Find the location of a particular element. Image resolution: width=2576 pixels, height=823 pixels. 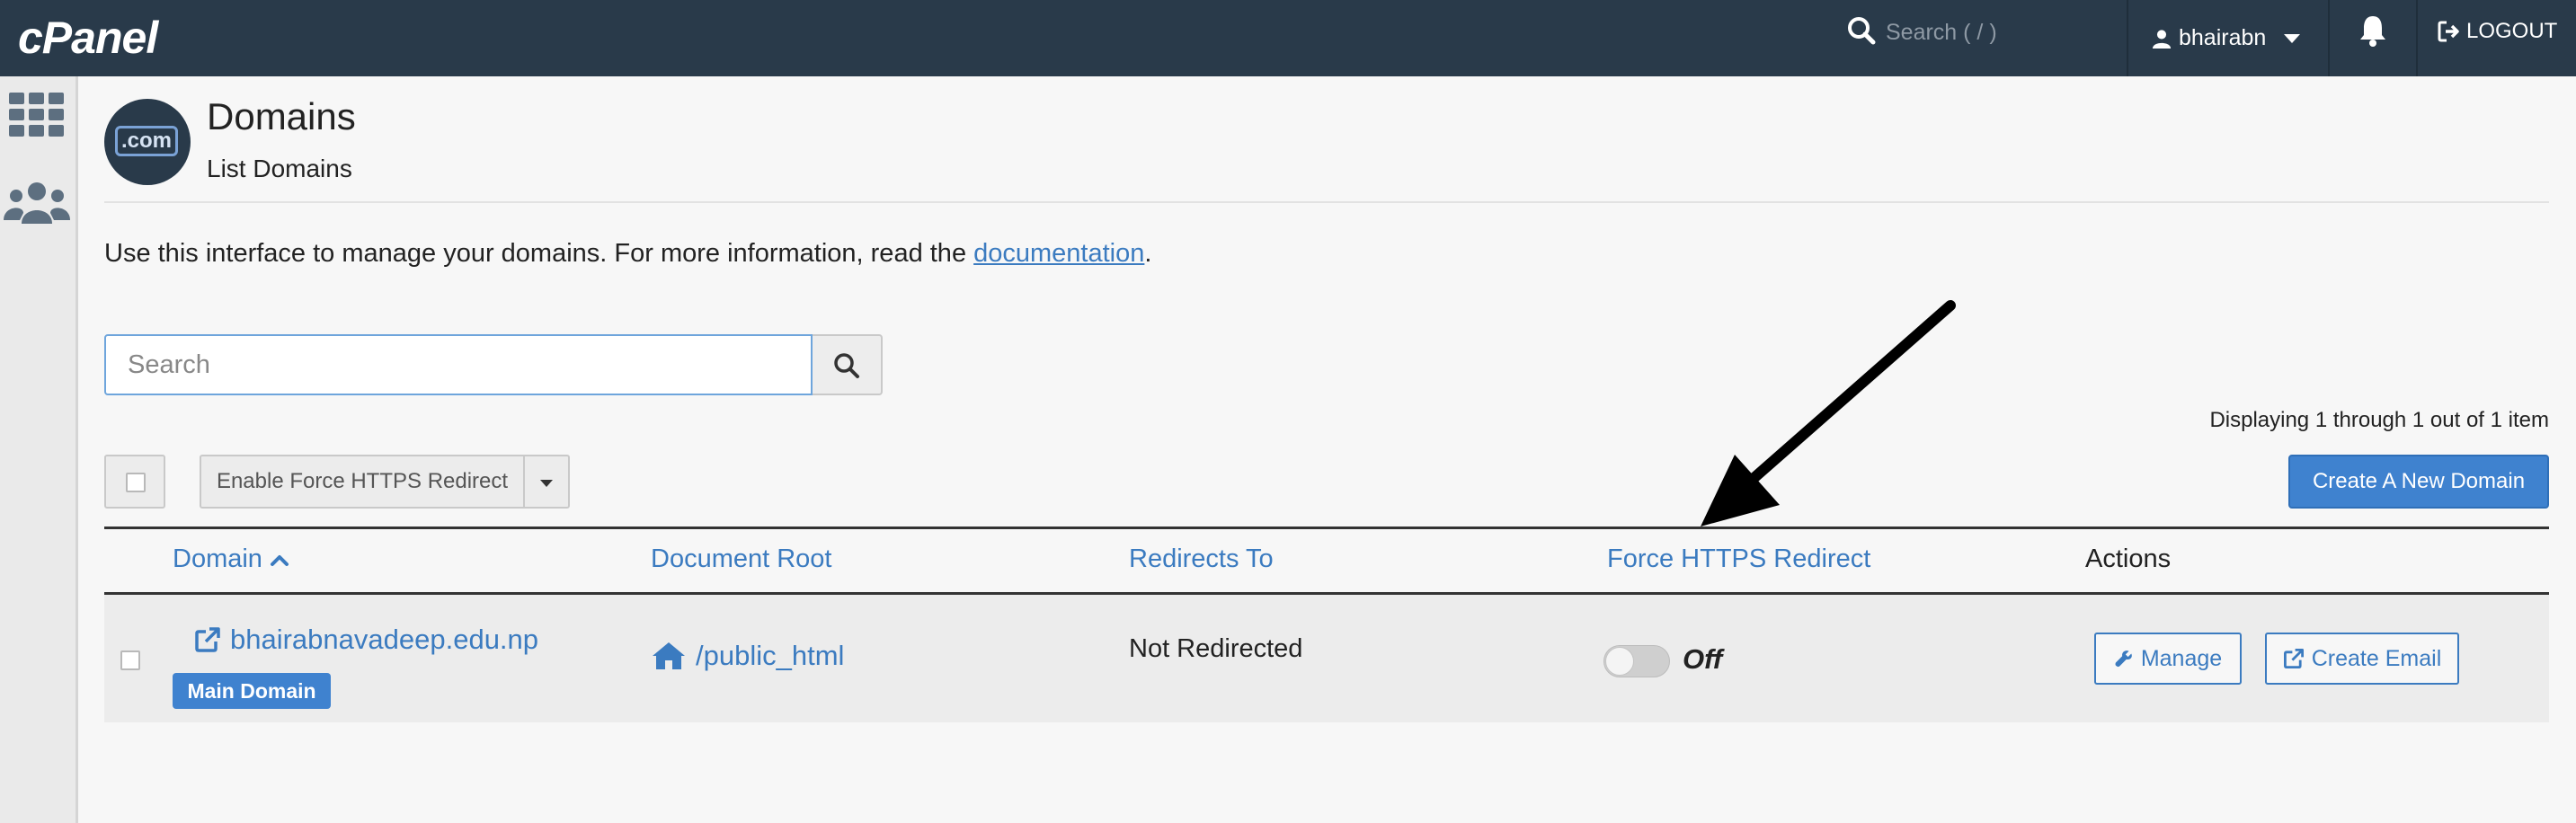

create-email-button: Create Email is located at coordinates (2362, 659).